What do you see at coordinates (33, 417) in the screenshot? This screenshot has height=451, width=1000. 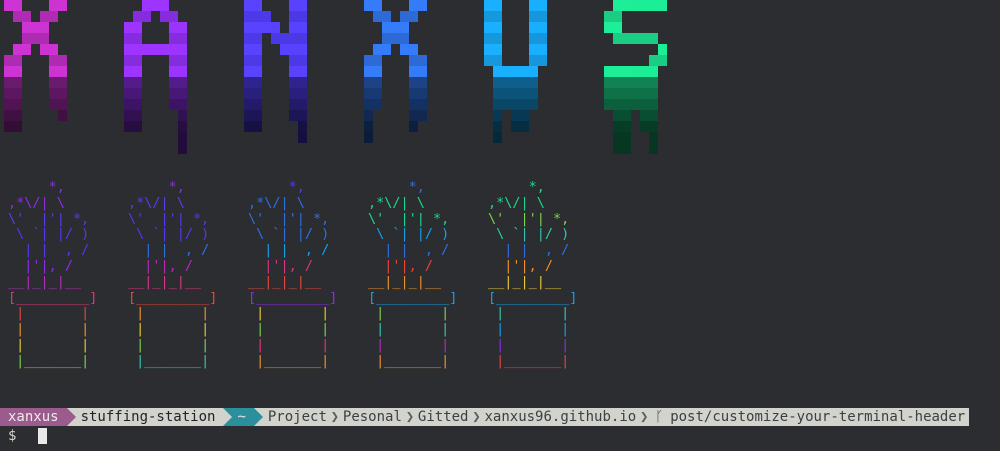 I see `user-label: xanxus` at bounding box center [33, 417].